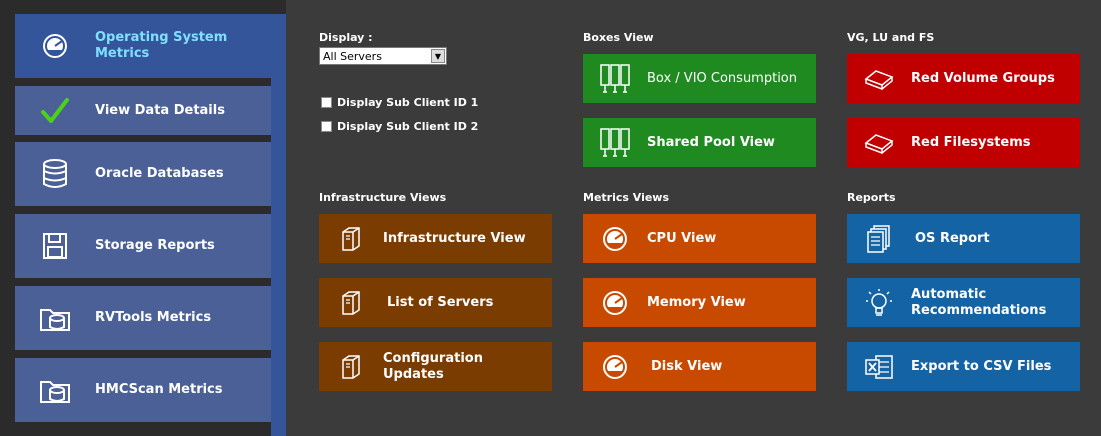  I want to click on list-of-servers-button: List of Servers, so click(435, 302).